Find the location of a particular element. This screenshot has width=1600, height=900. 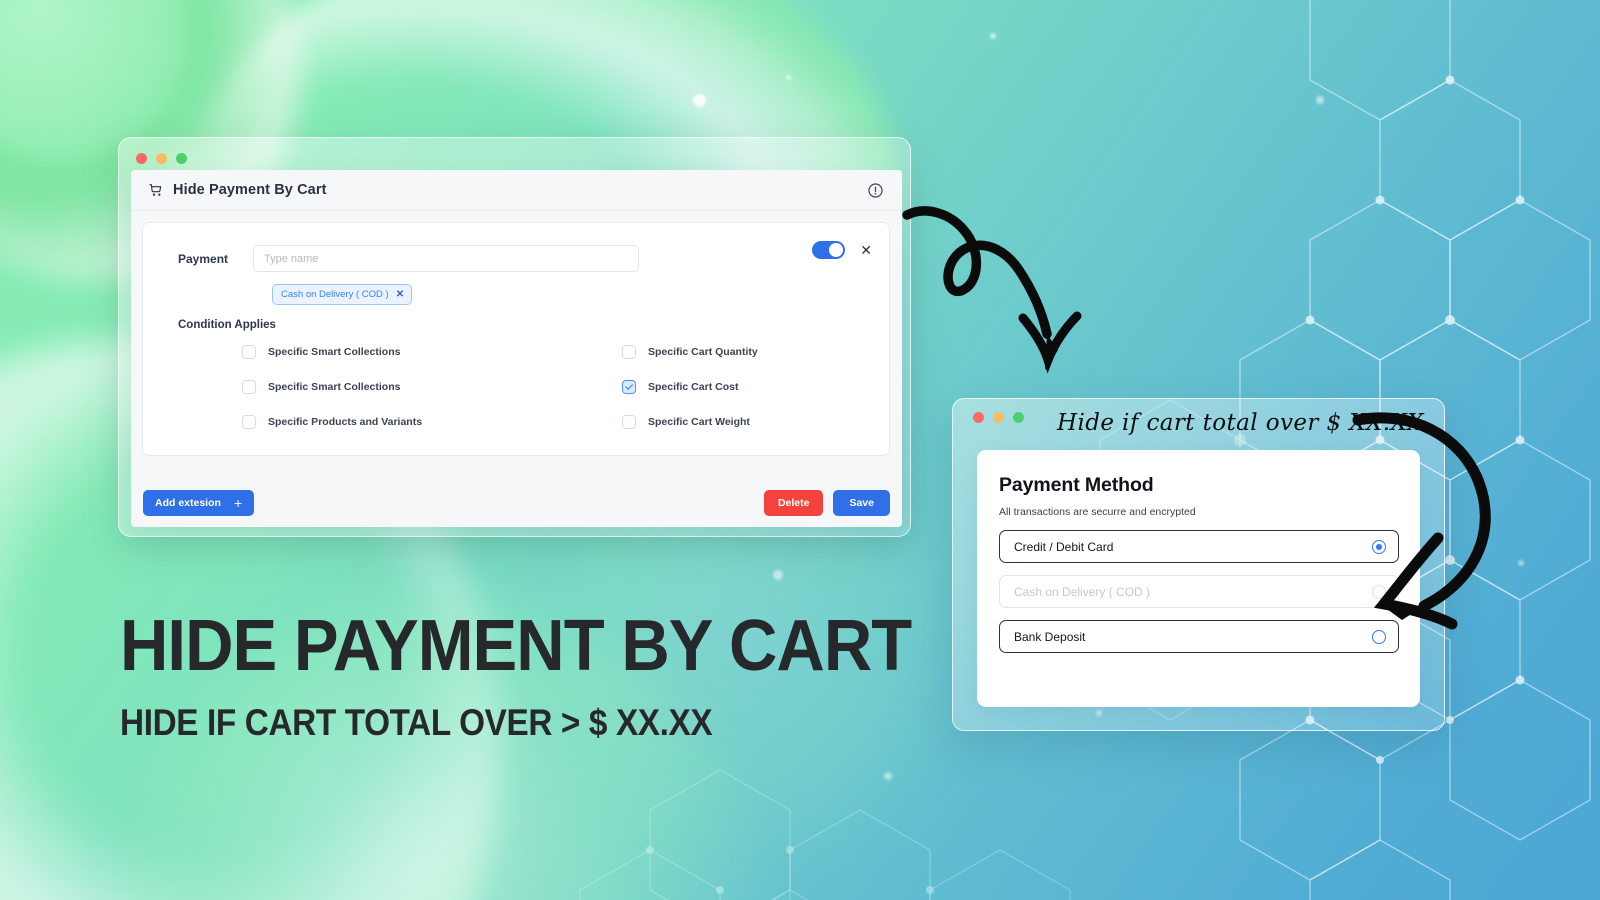

card-controls: ✕ is located at coordinates (842, 250).